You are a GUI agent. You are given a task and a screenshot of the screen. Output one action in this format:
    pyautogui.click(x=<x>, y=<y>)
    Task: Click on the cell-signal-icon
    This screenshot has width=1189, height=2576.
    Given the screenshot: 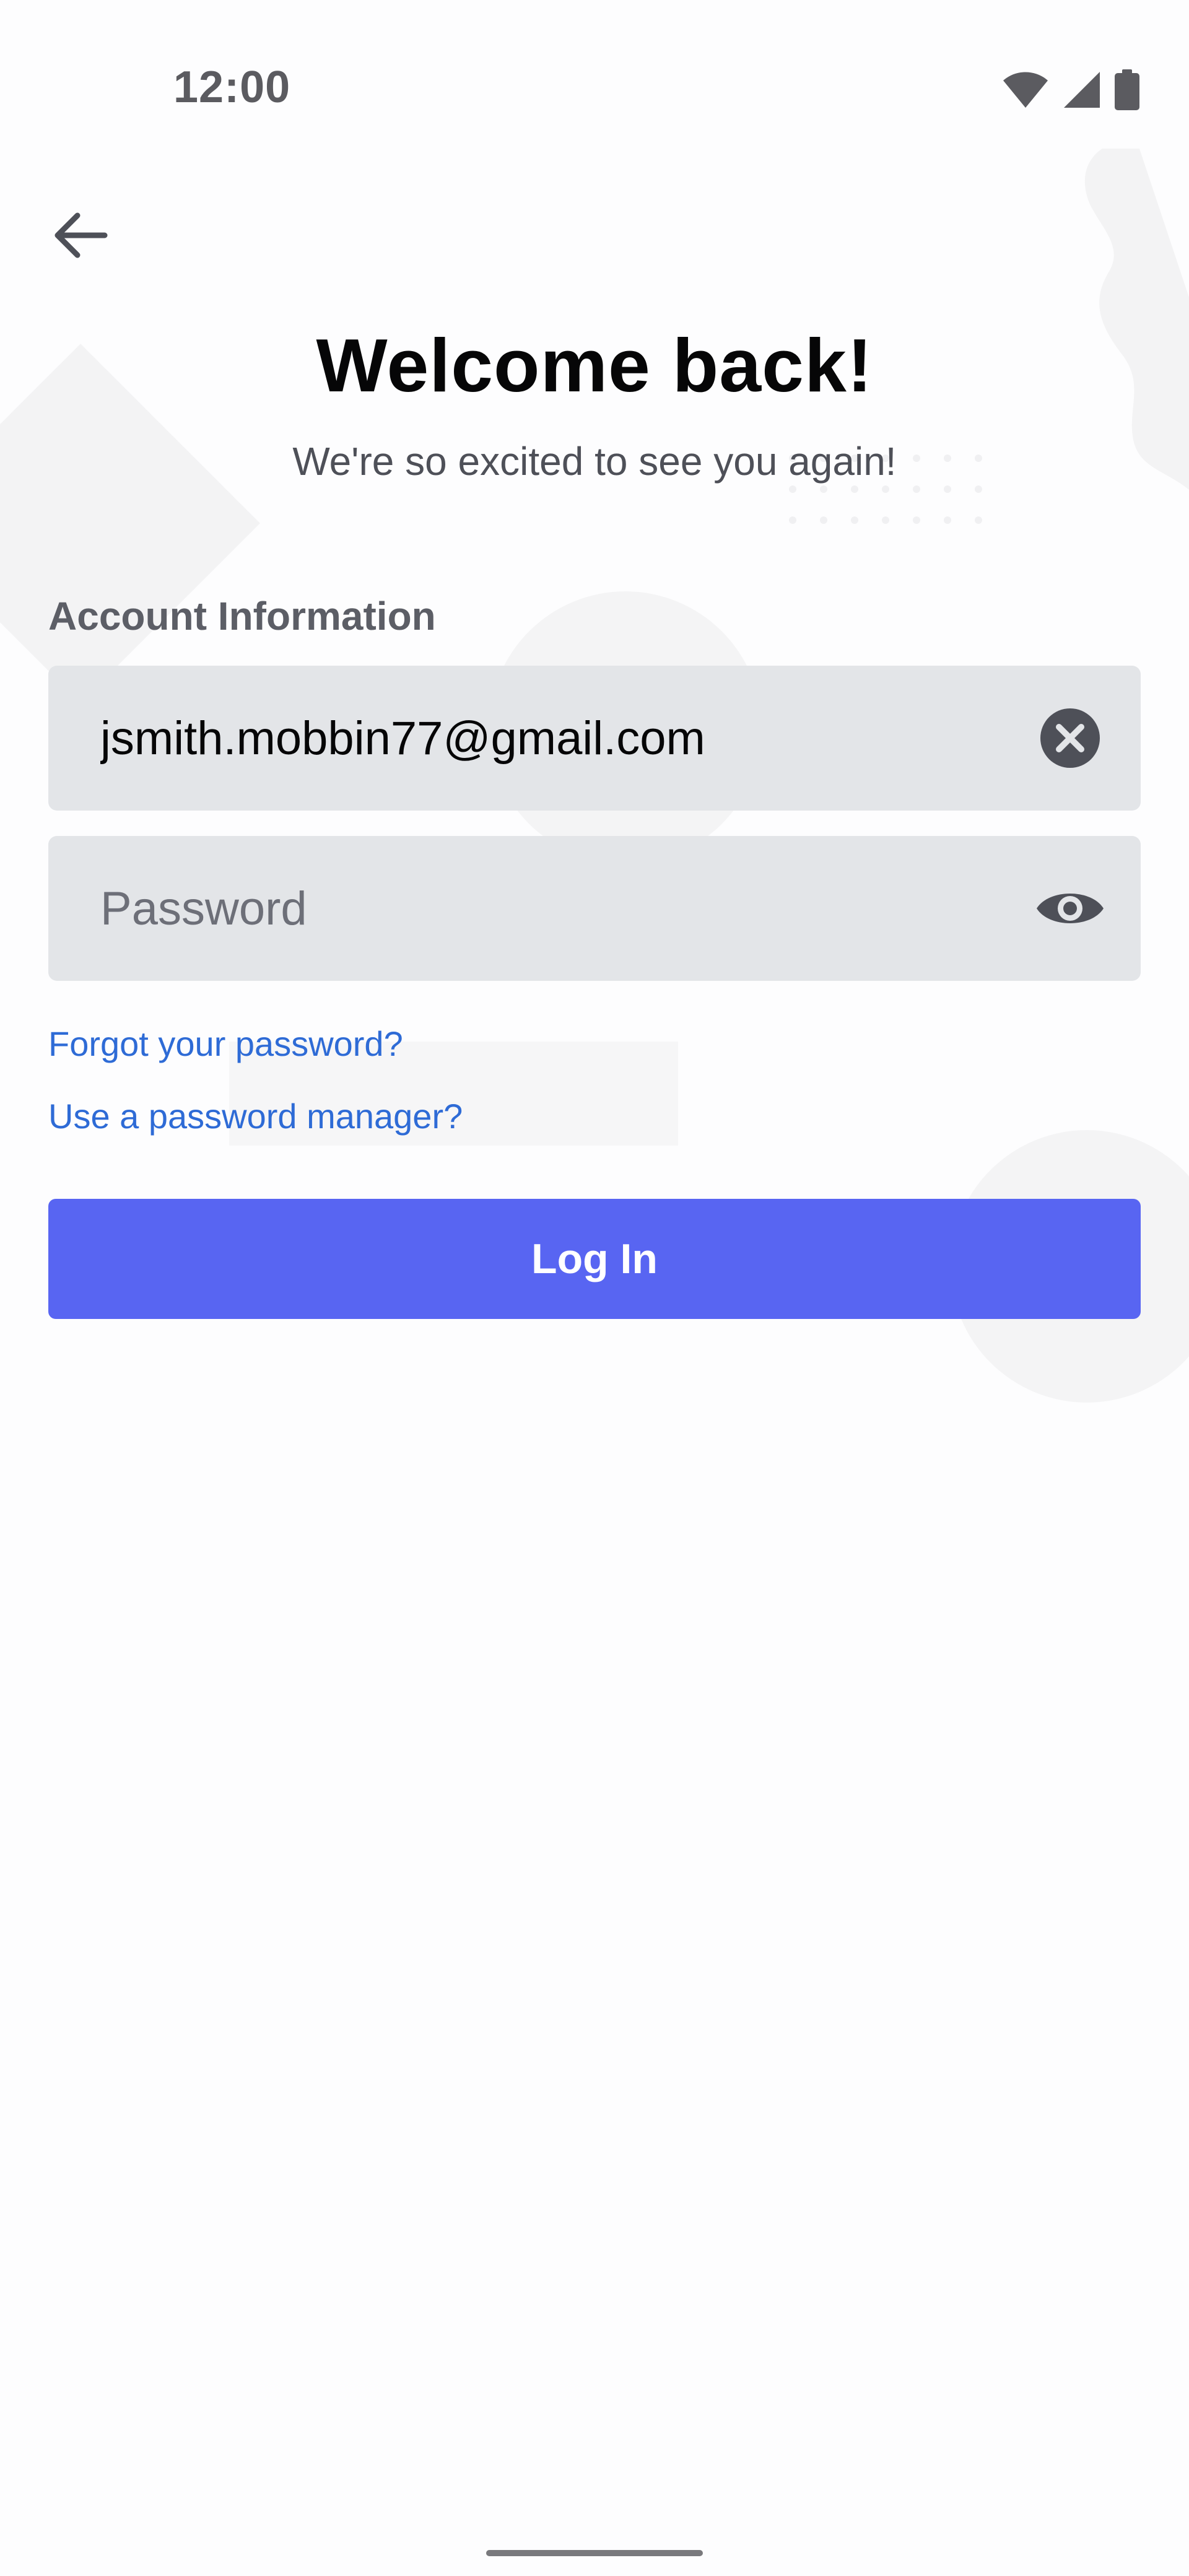 What is the action you would take?
    pyautogui.click(x=1082, y=90)
    